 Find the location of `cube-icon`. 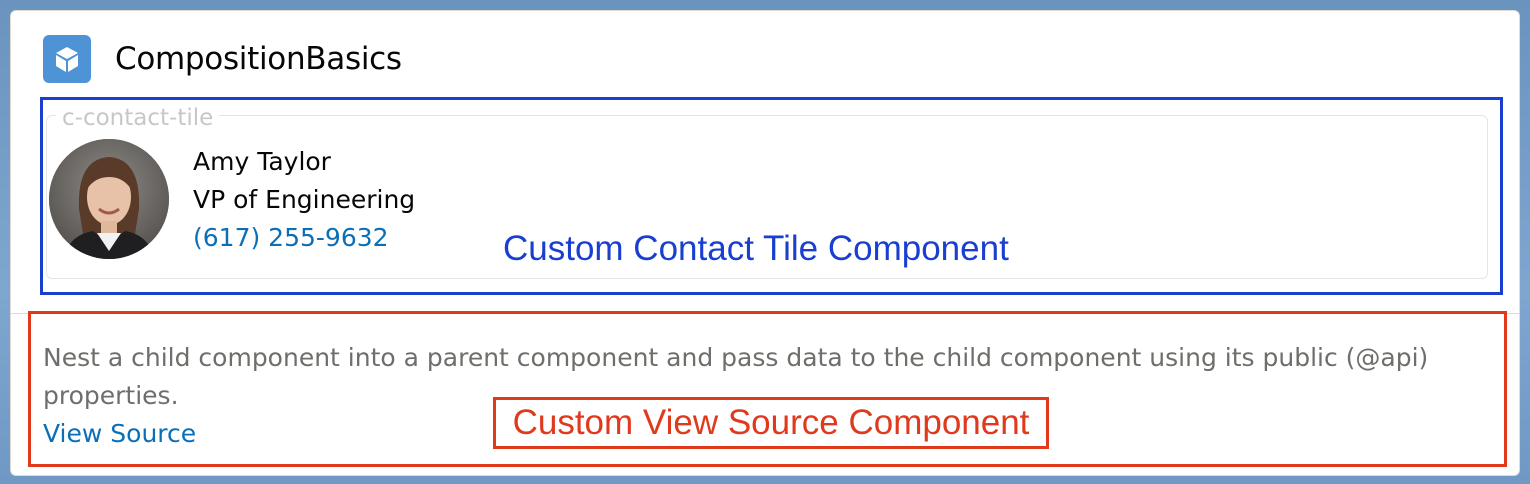

cube-icon is located at coordinates (67, 59).